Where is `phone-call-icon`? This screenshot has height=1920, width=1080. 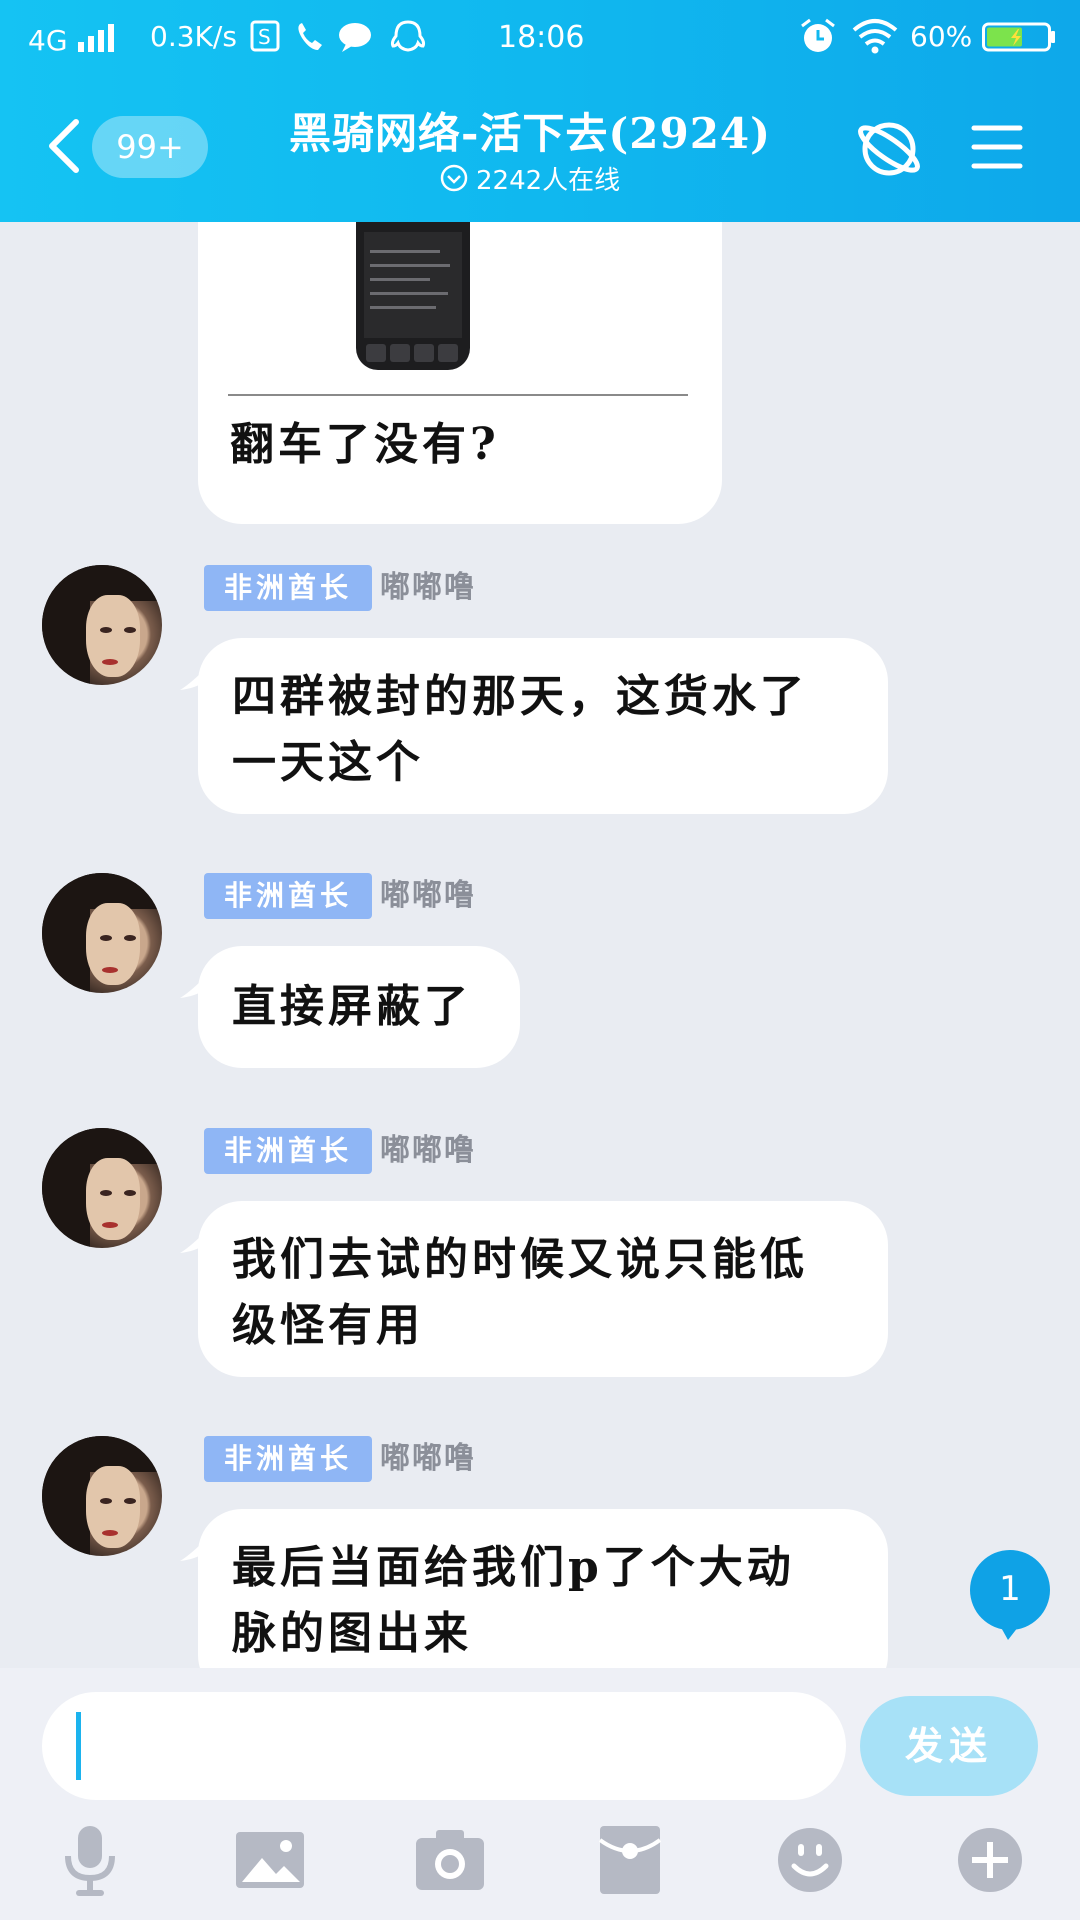 phone-call-icon is located at coordinates (310, 36).